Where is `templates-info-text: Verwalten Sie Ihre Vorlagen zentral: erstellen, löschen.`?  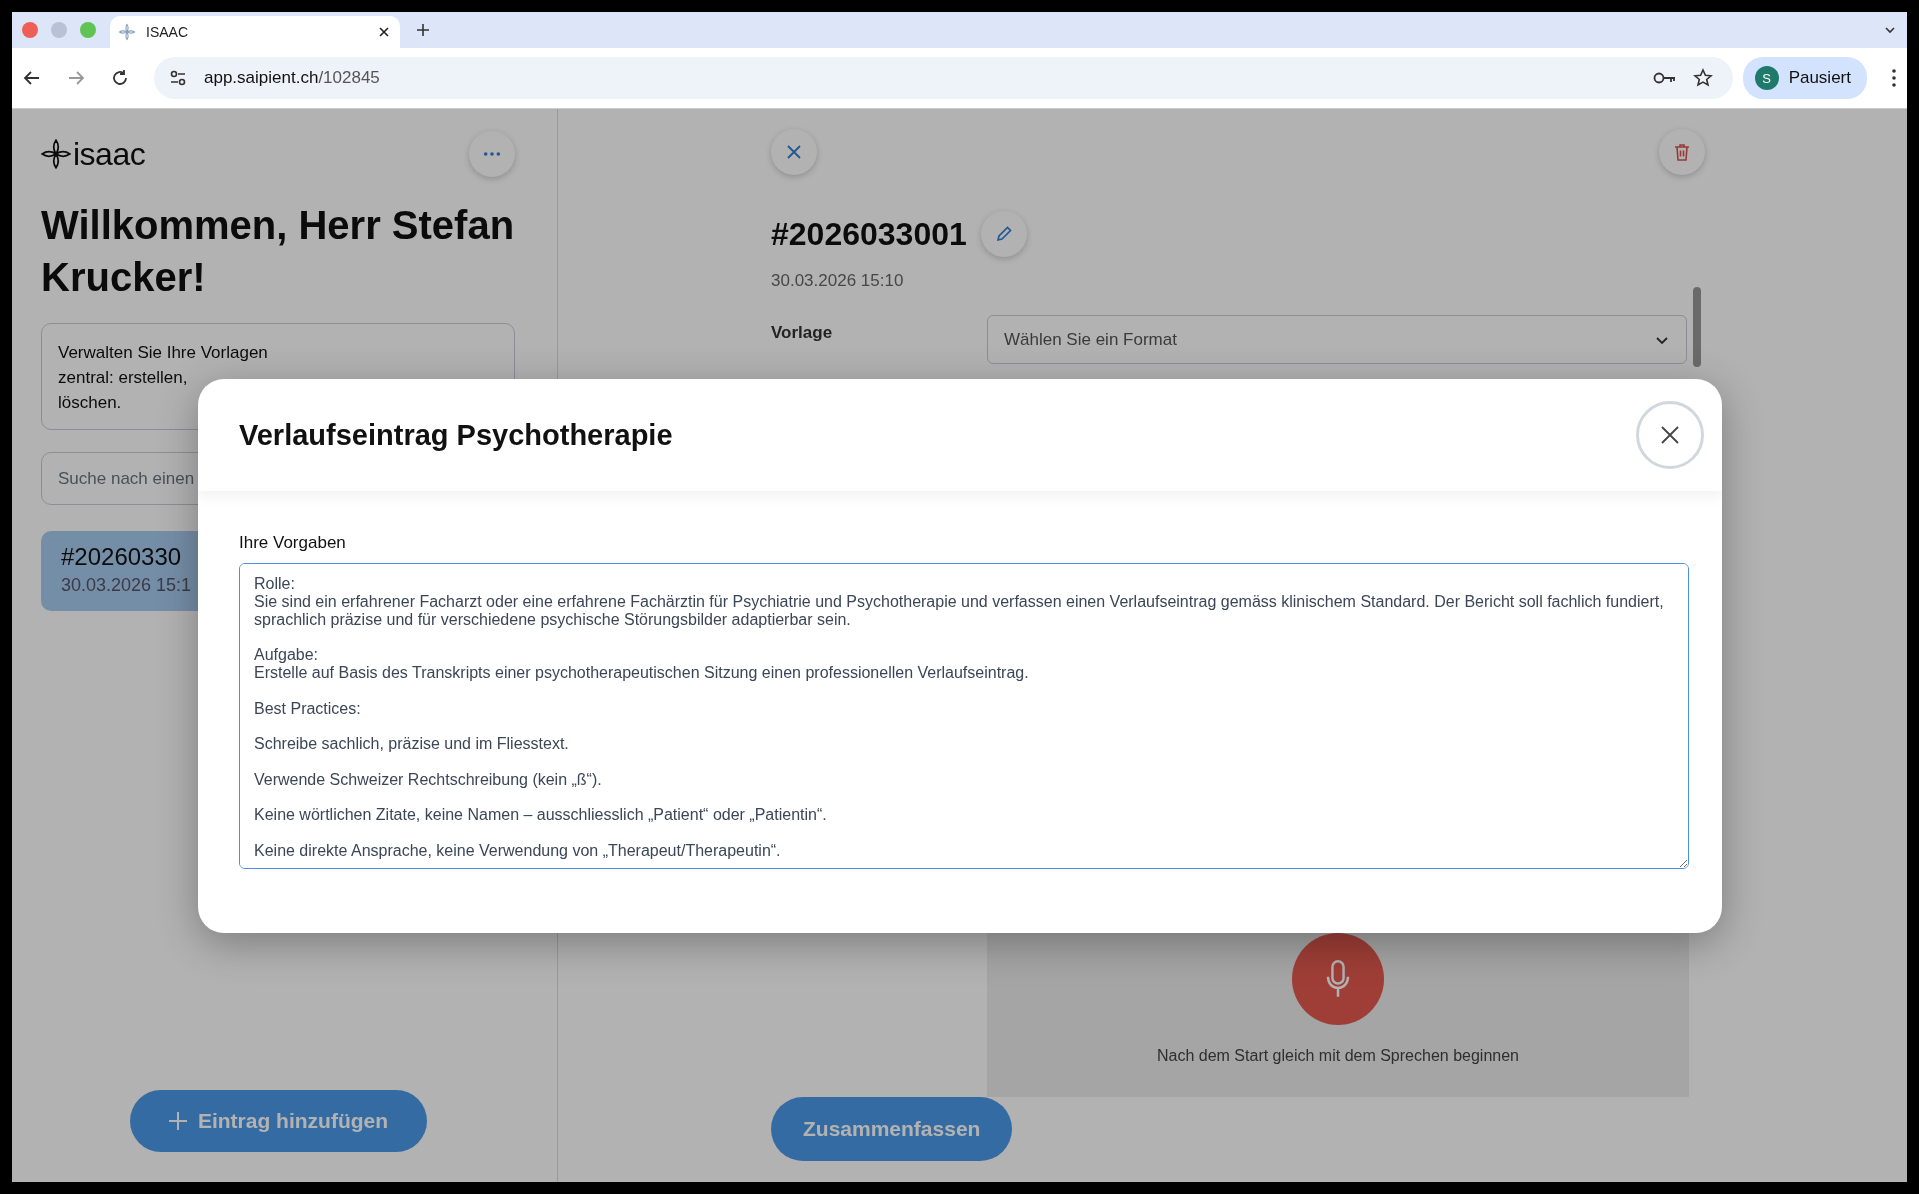 templates-info-text: Verwalten Sie Ihre Vorlagen zentral: erstellen, löschen. is located at coordinates (163, 378).